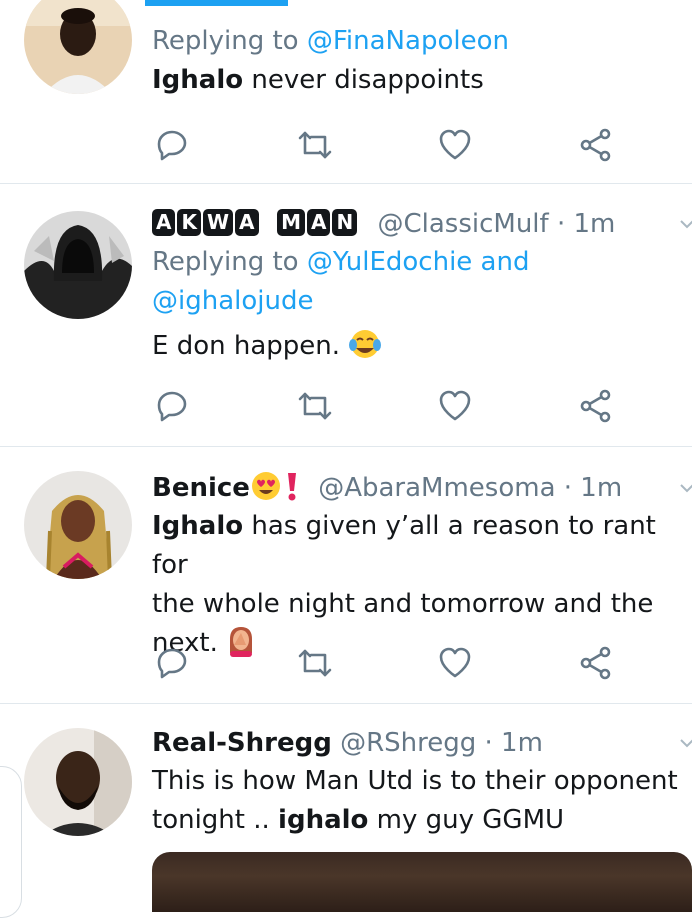  What do you see at coordinates (462, 224) in the screenshot?
I see `user-handle: @ClassicMulf` at bounding box center [462, 224].